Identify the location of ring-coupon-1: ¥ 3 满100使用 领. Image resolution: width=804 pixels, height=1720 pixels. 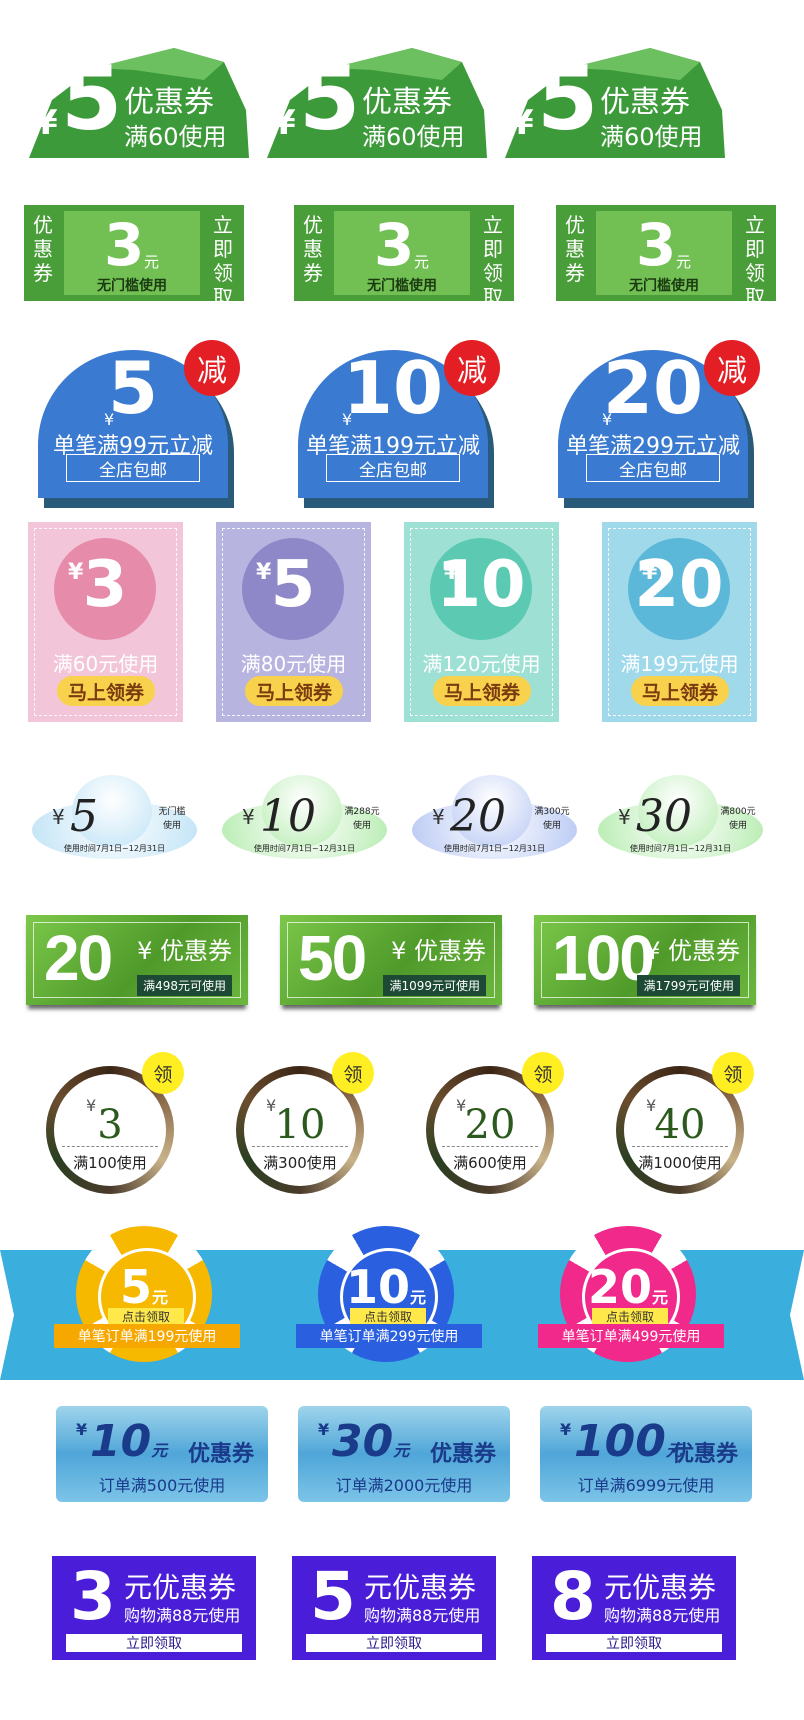
(115, 1123).